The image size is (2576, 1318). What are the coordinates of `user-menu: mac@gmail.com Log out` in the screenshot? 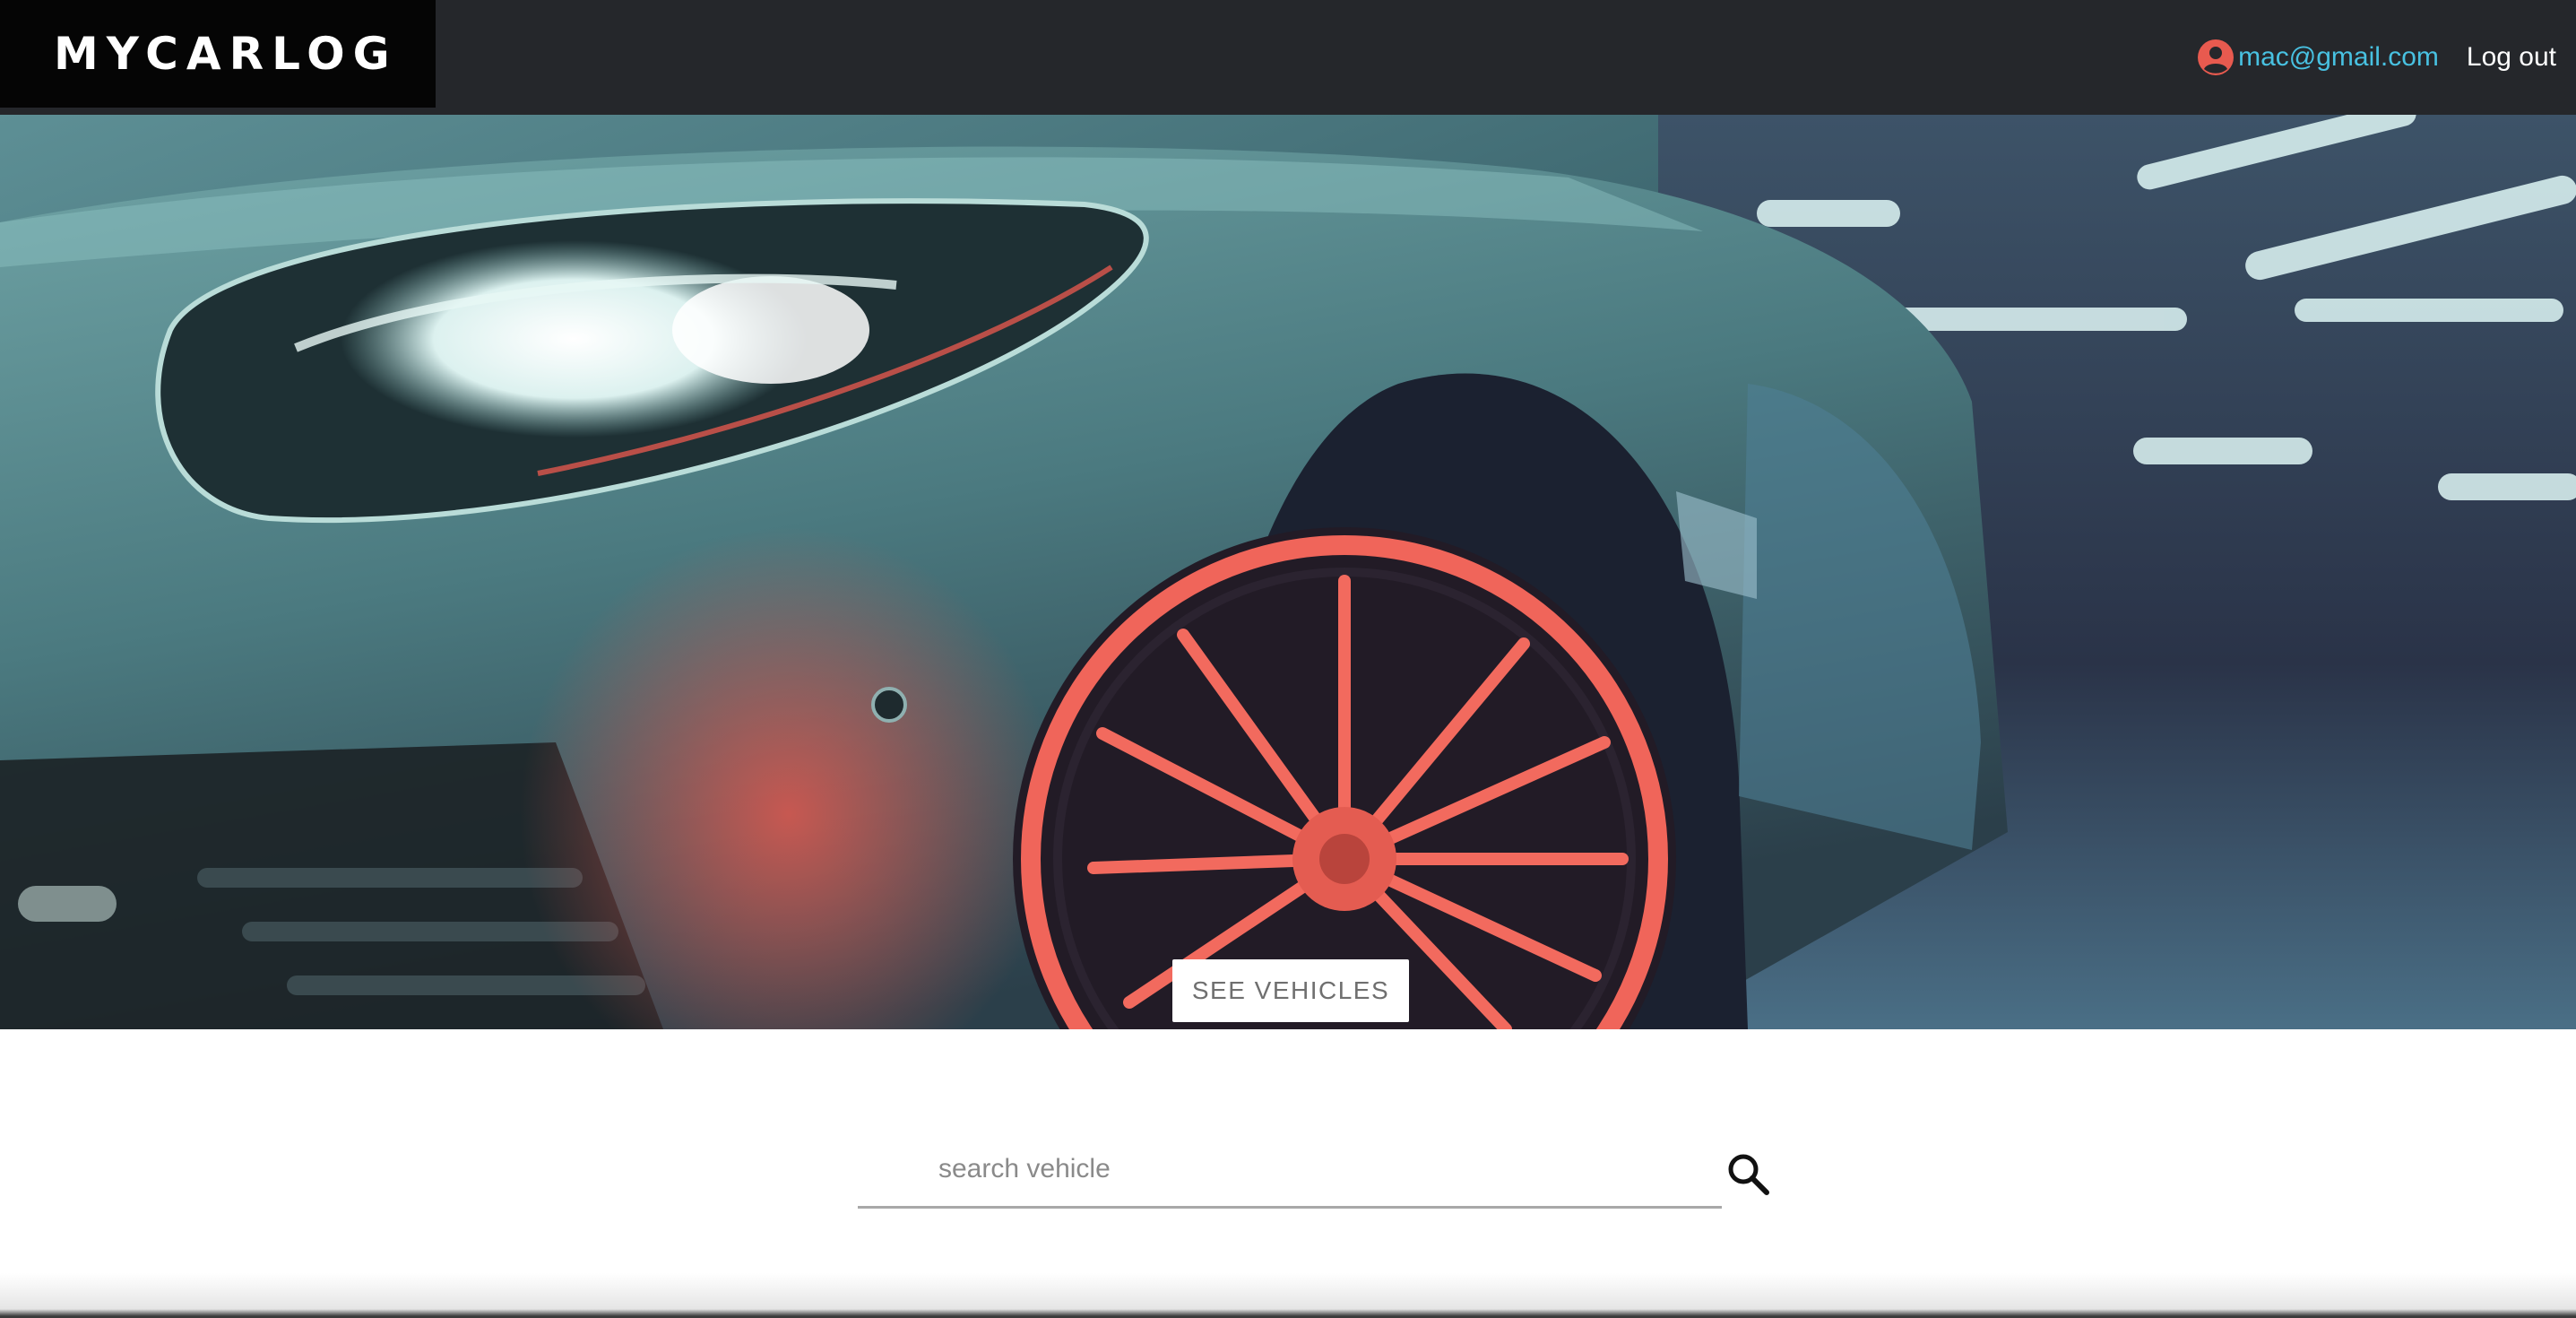 It's located at (2376, 58).